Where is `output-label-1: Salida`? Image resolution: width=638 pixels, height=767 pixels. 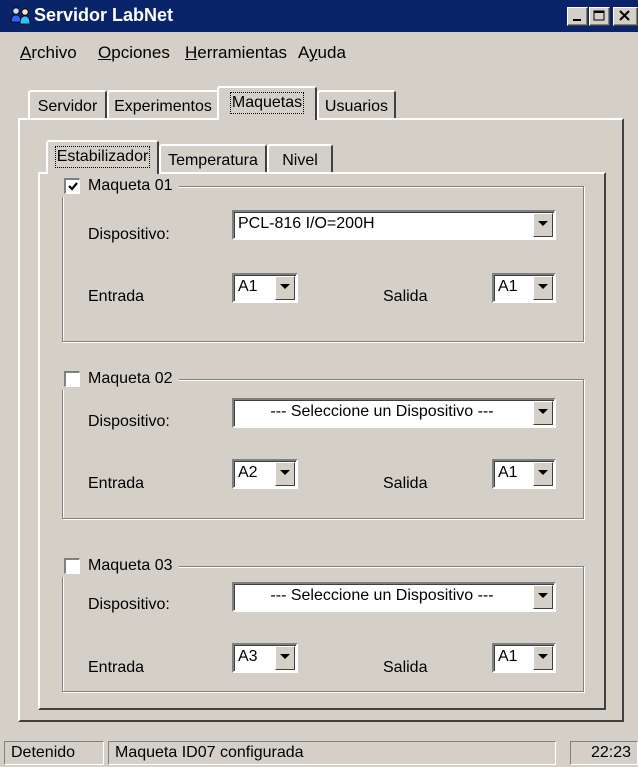
output-label-1: Salida is located at coordinates (405, 296).